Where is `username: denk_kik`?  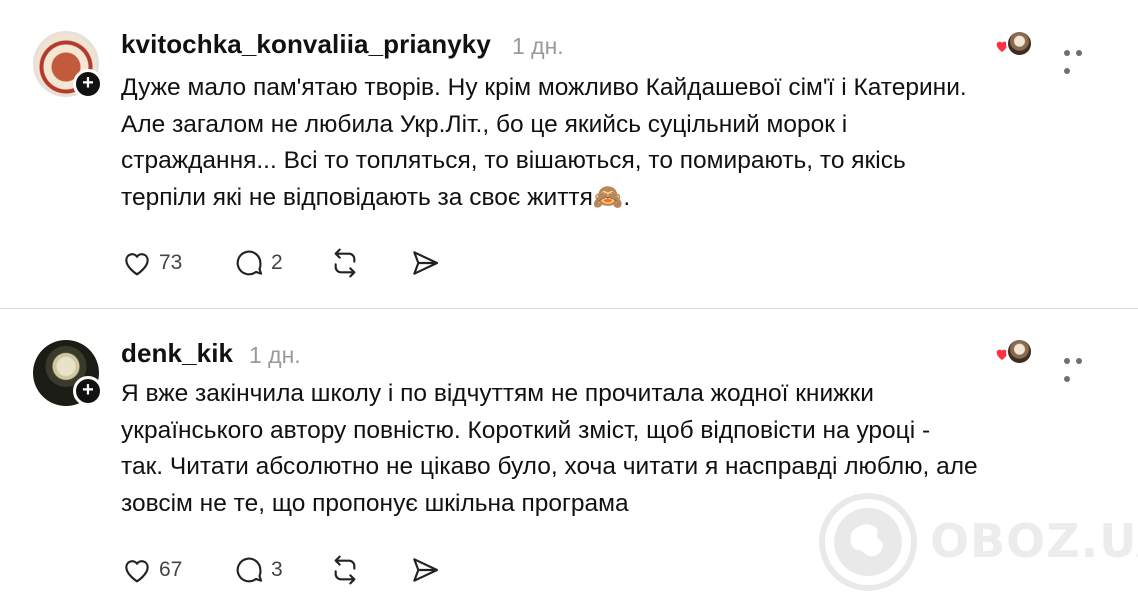 username: denk_kik is located at coordinates (177, 353).